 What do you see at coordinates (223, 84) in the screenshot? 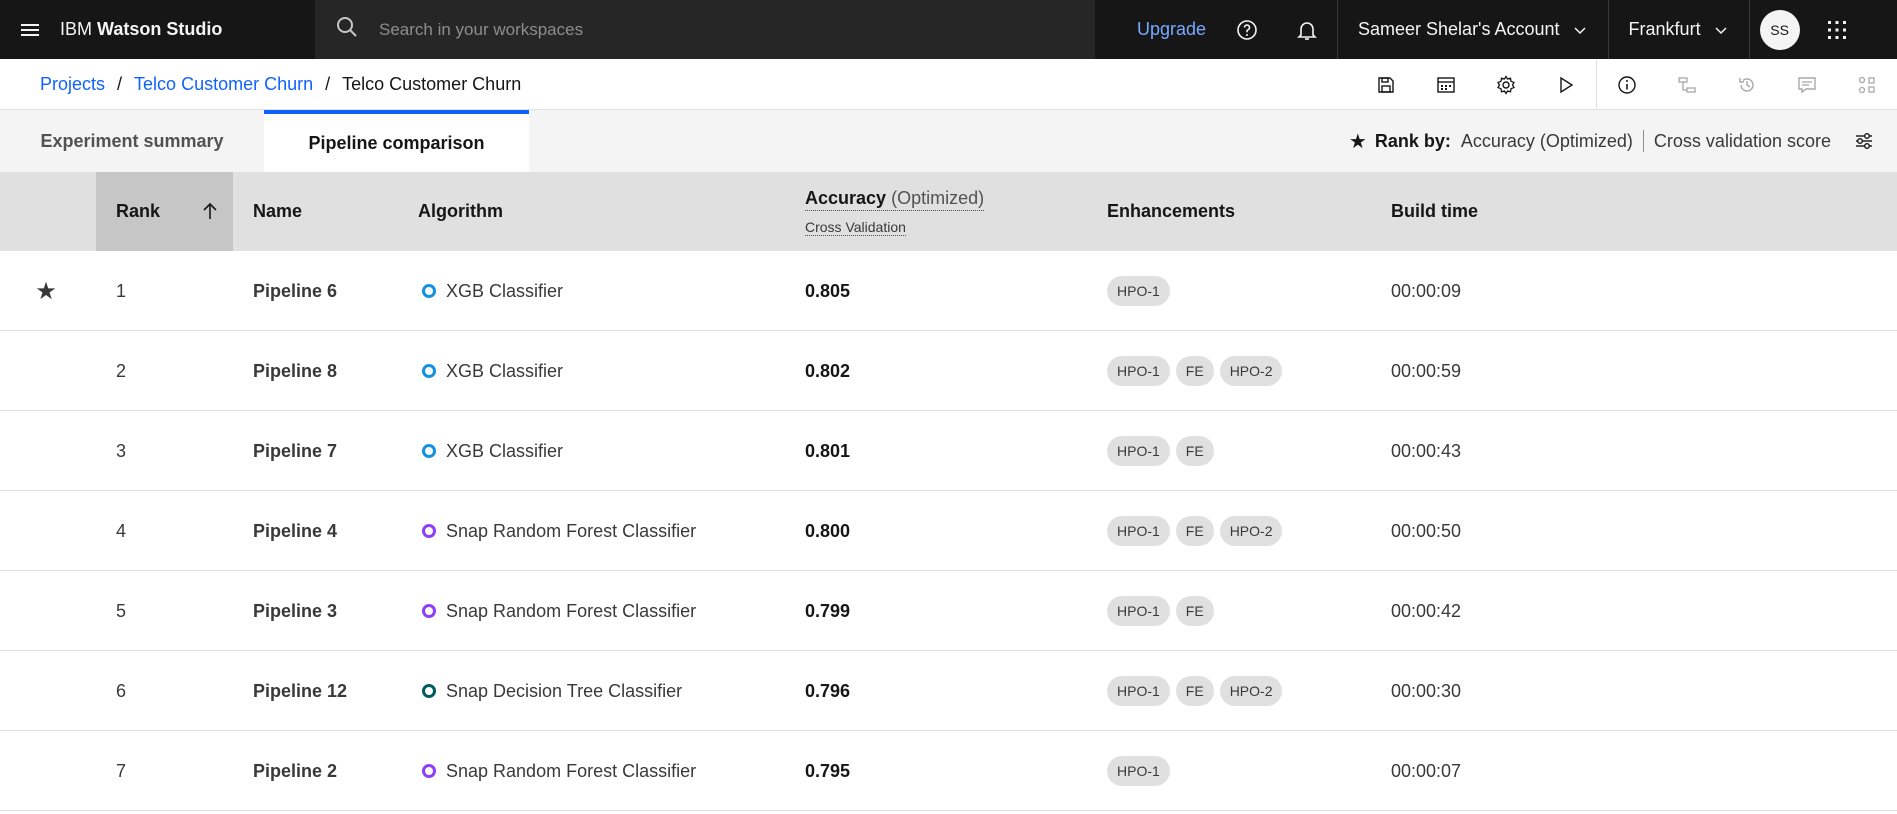
I see `breadcrumb-project: Telco Customer Churn` at bounding box center [223, 84].